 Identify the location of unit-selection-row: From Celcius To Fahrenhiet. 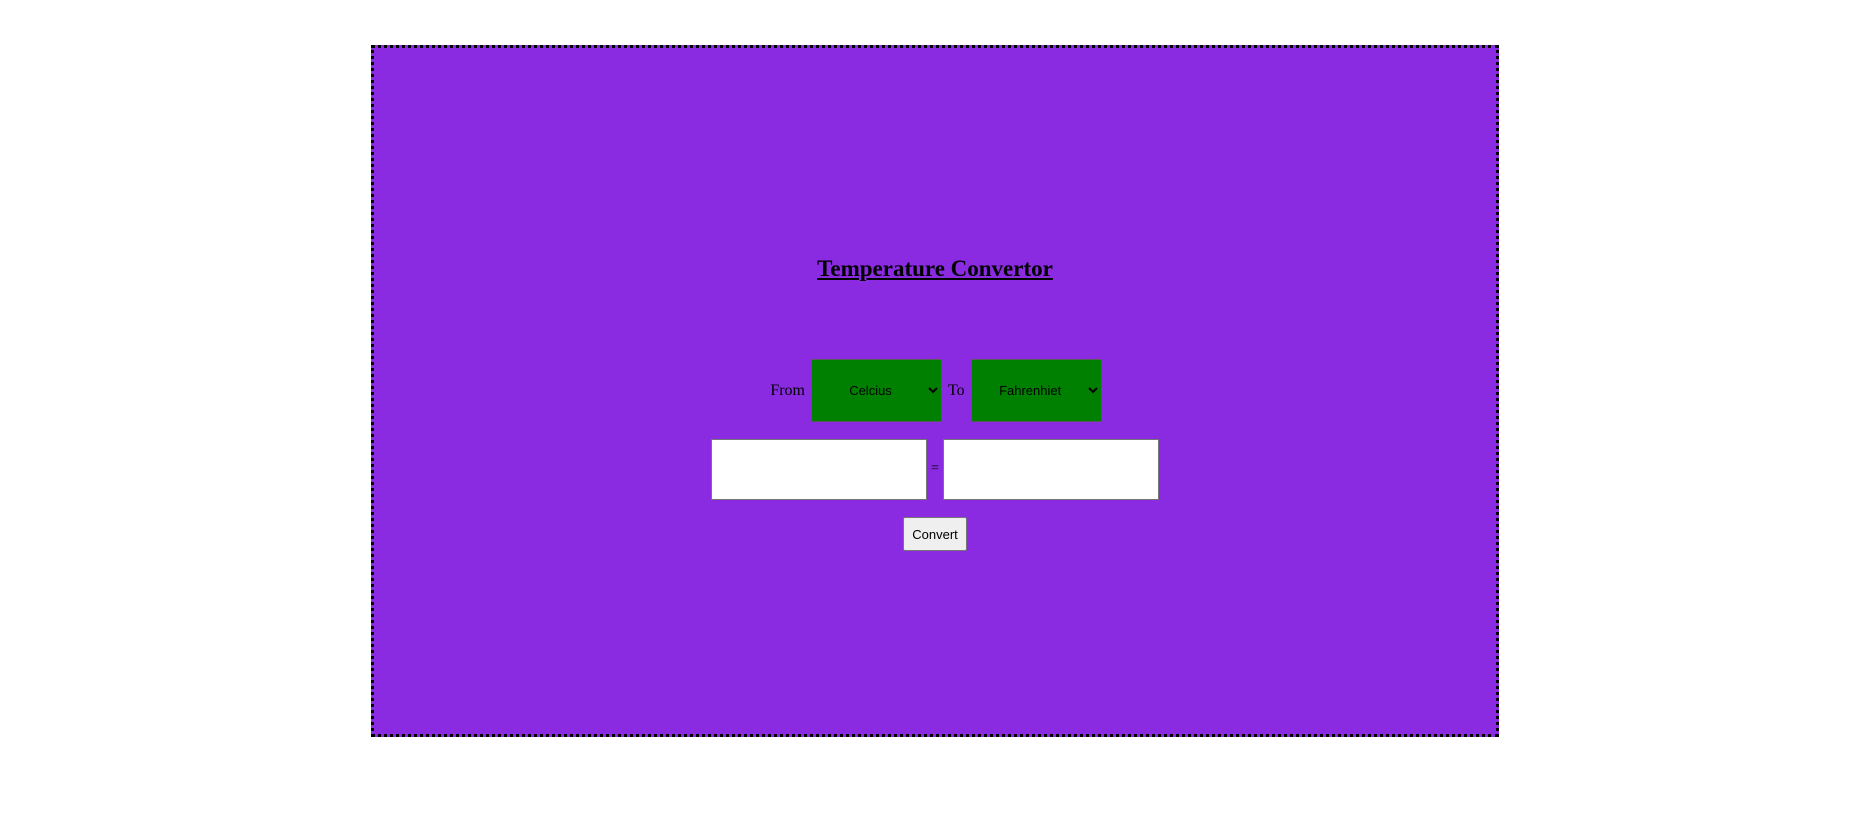
(935, 390).